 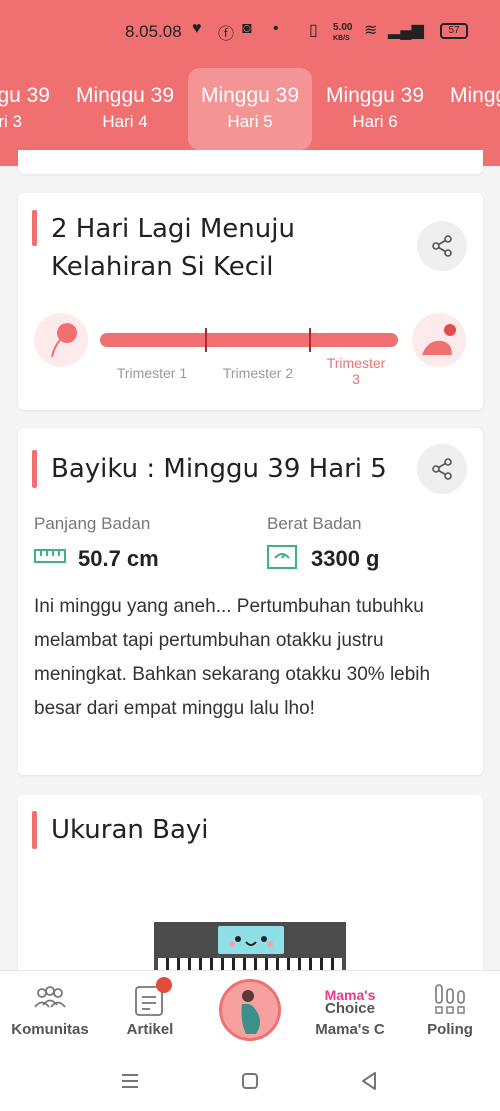 I want to click on poll-icon, so click(x=450, y=999).